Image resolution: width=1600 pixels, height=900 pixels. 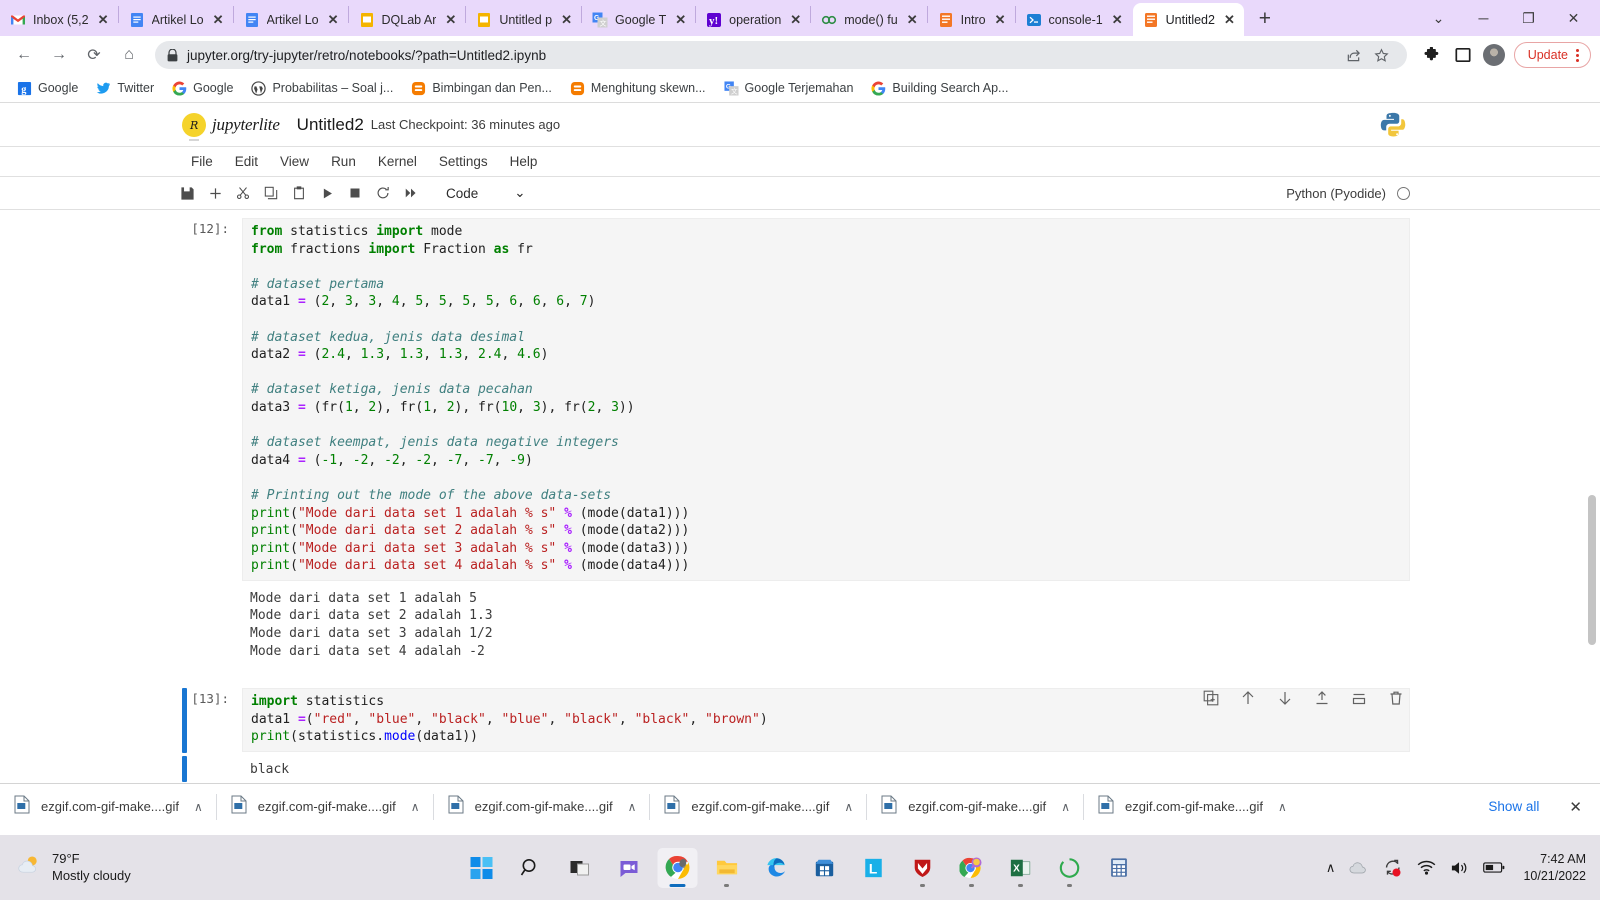 I want to click on file-explorer-button, so click(x=727, y=868).